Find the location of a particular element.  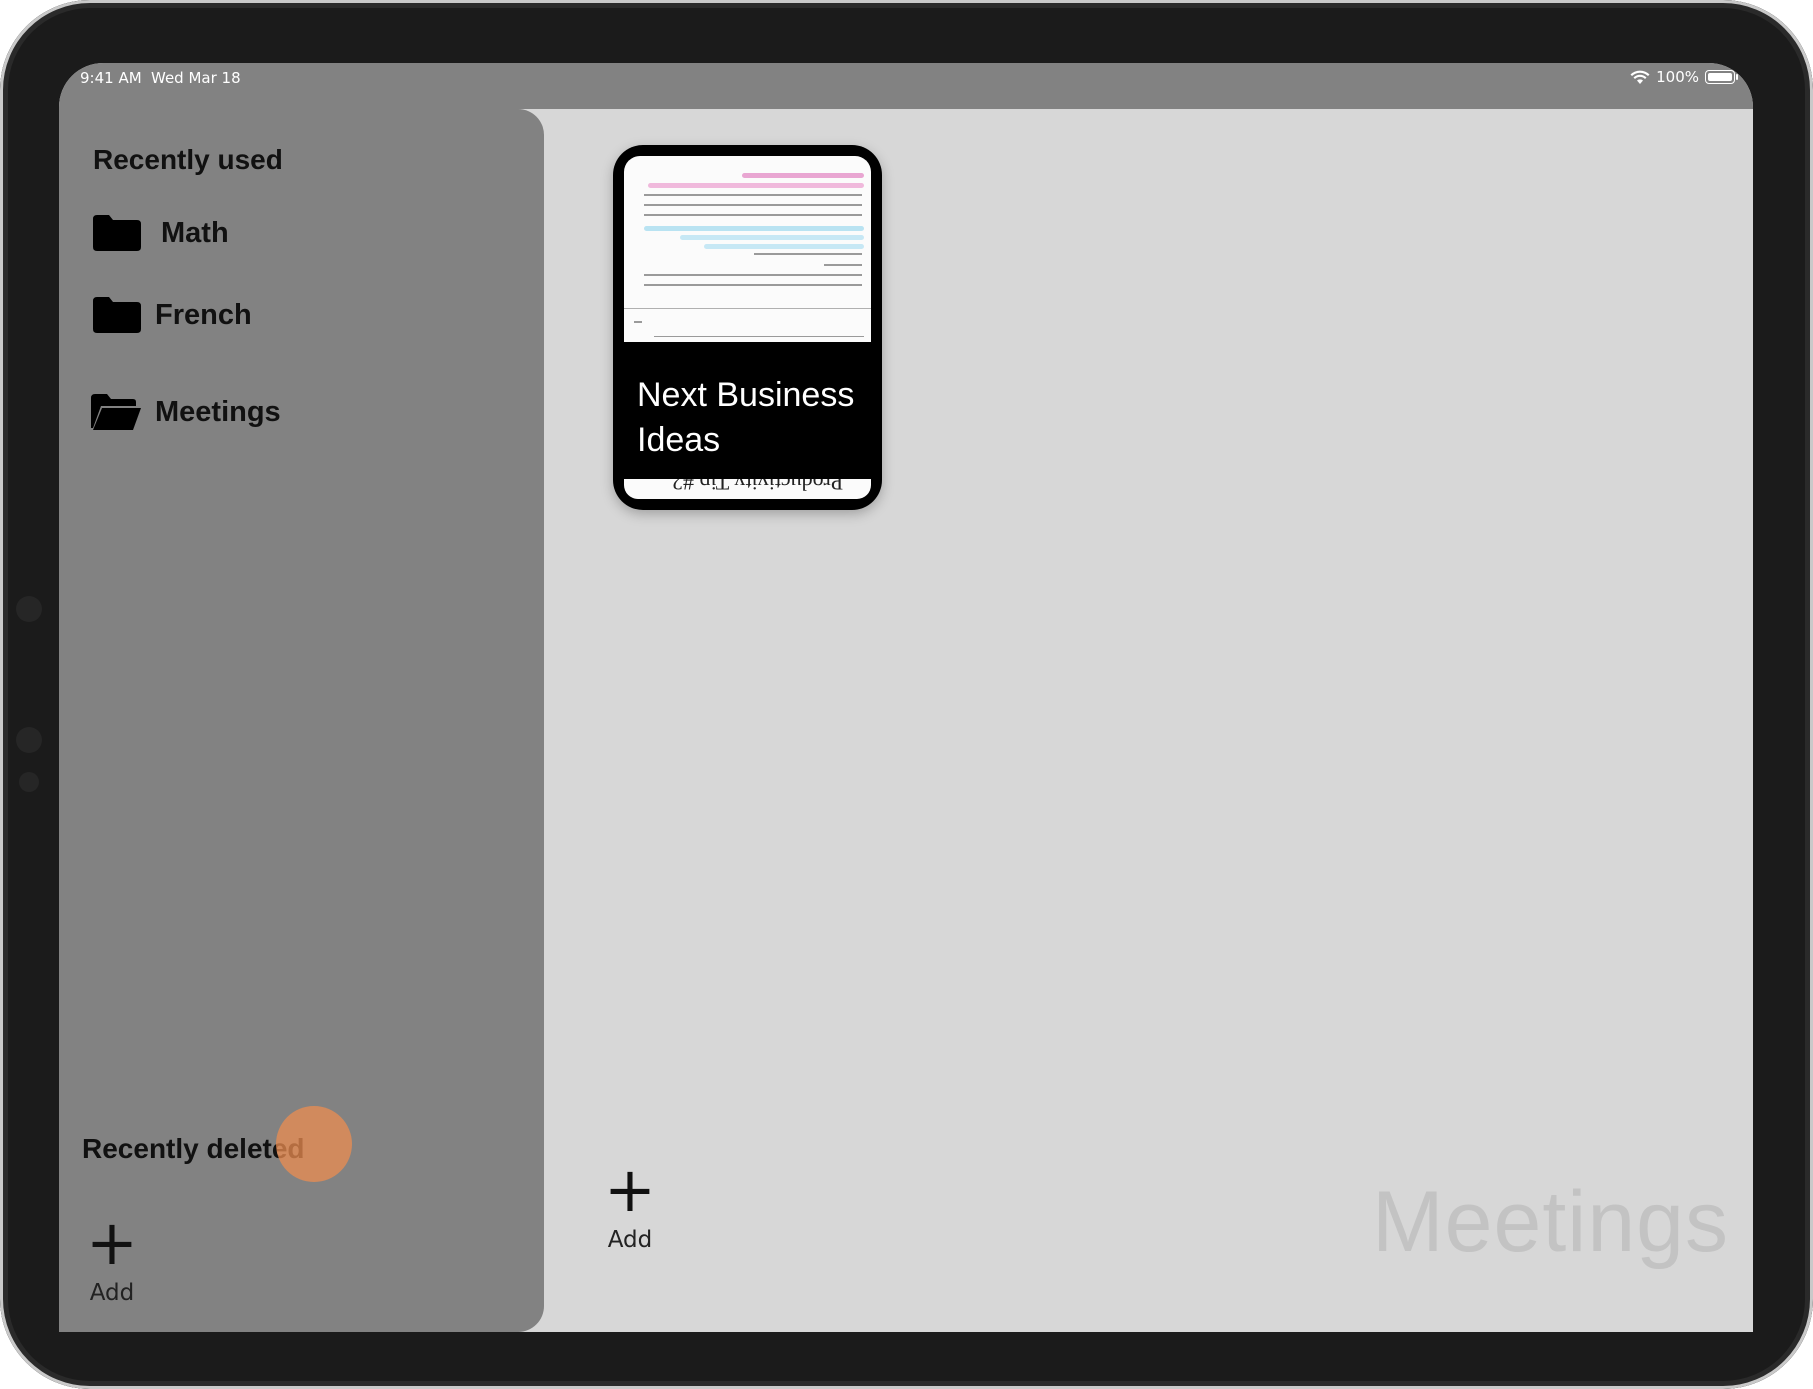

note-card: Next Business Ideas Productivity Tip #2 is located at coordinates (747, 327).